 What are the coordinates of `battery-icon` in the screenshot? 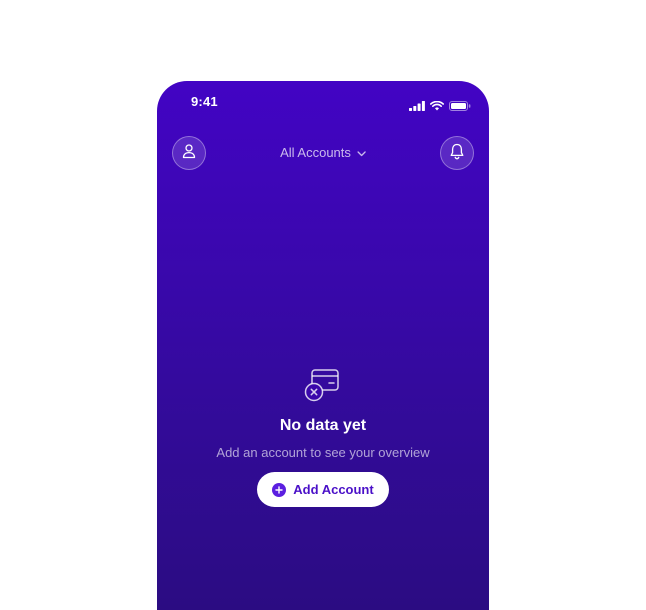 It's located at (460, 105).